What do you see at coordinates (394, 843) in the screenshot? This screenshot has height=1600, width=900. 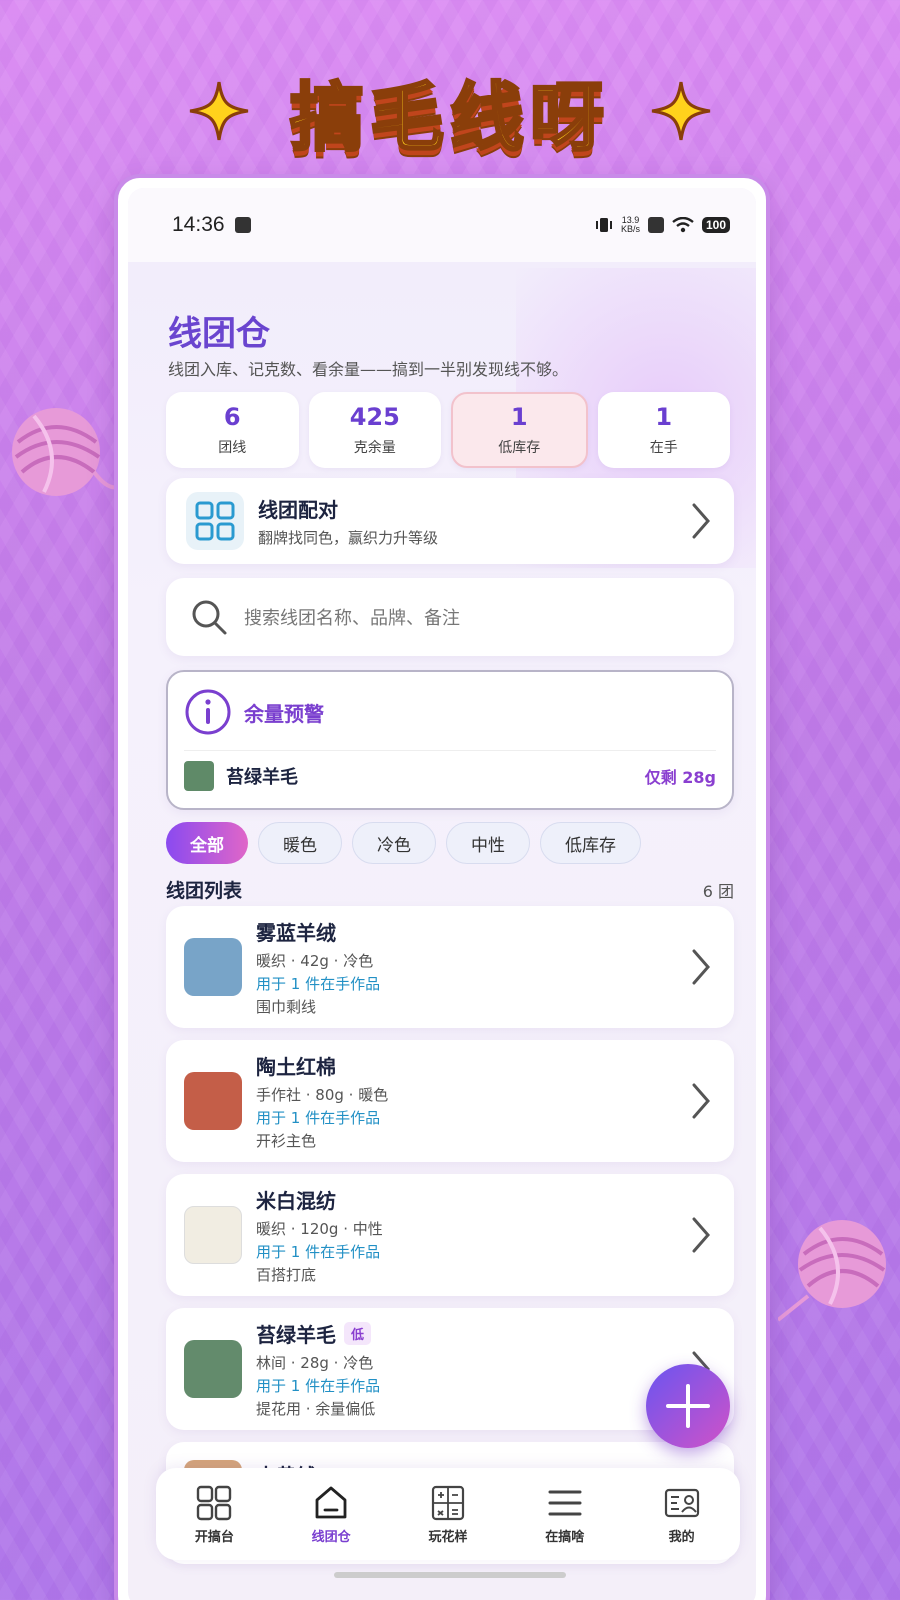 I see `filter-chip-cool: 冷色` at bounding box center [394, 843].